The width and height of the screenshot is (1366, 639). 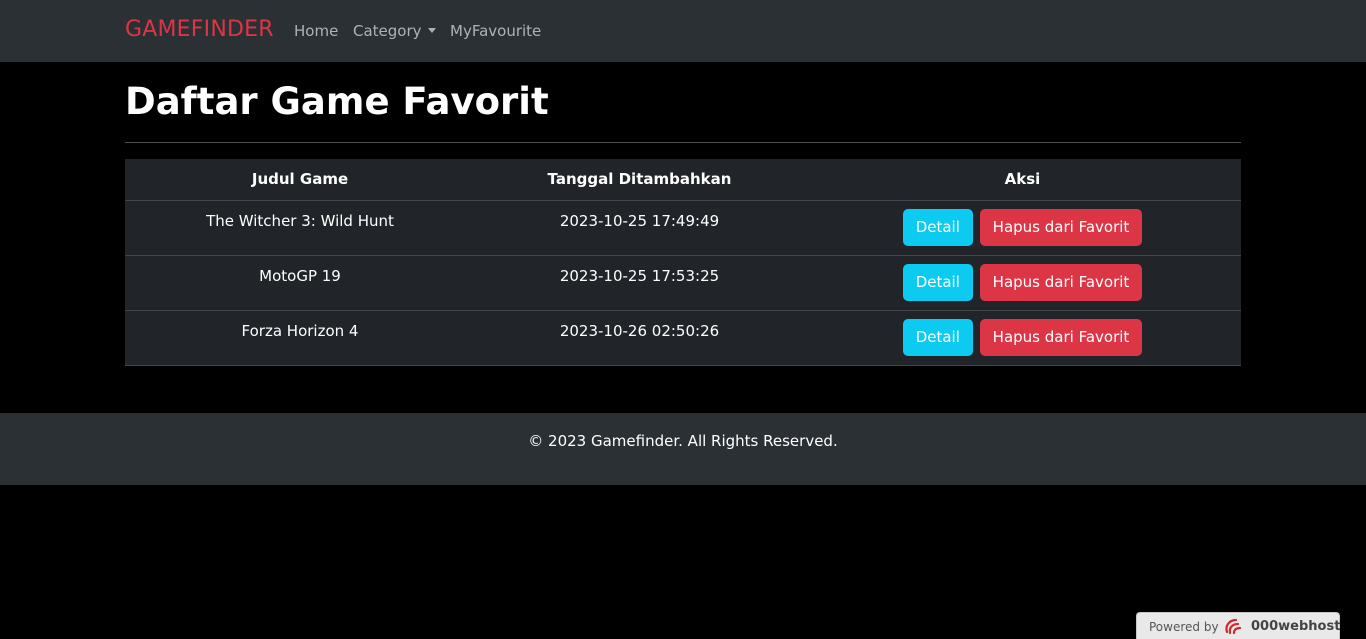 I want to click on date-added-cell: 2023-10-25 17:49:49, so click(x=639, y=228).